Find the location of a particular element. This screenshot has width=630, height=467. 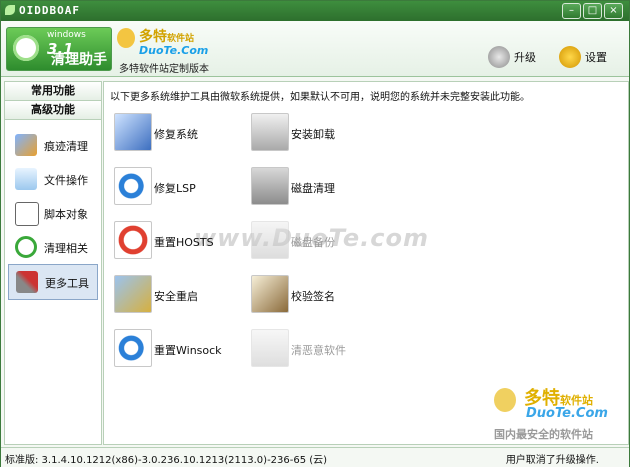

tab-advanced-functions: 高级功能 is located at coordinates (53, 110).